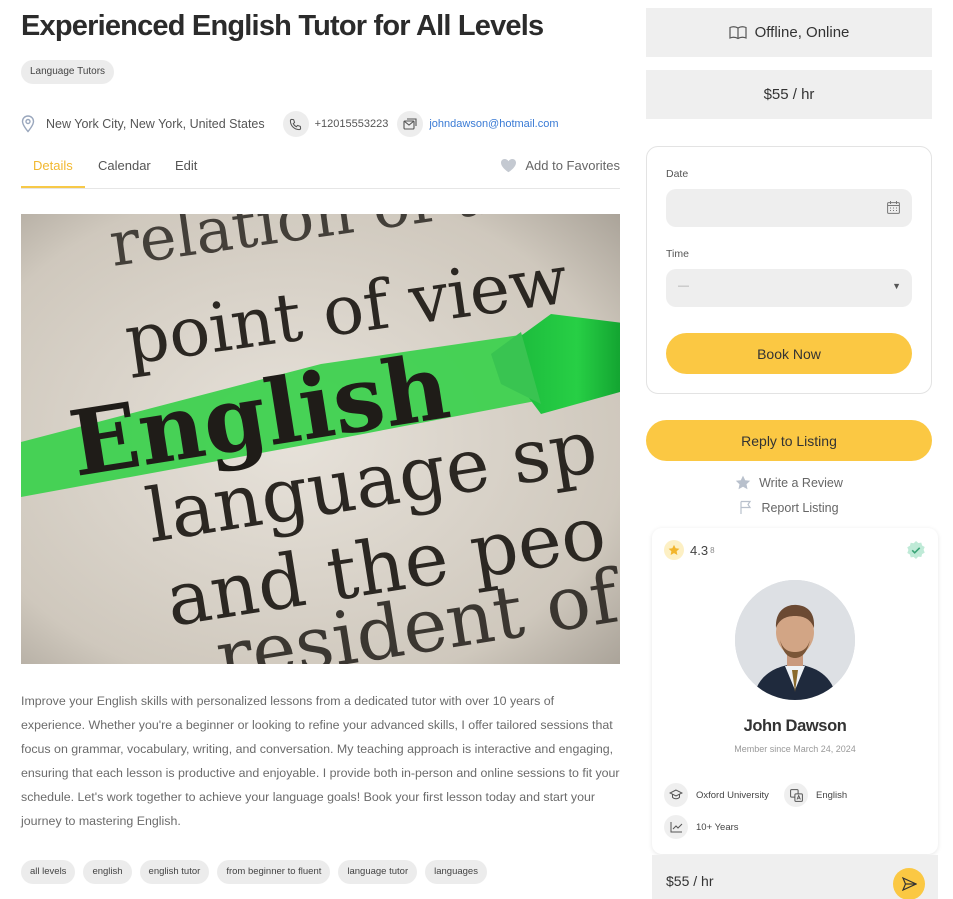  I want to click on location-pin-icon, so click(28, 124).